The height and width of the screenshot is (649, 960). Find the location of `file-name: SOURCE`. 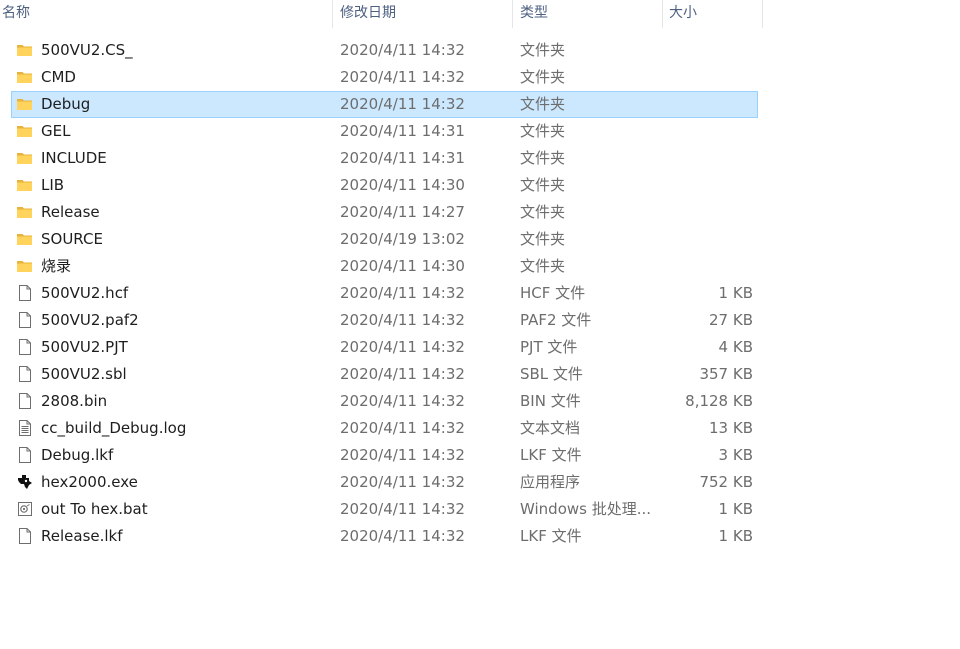

file-name: SOURCE is located at coordinates (72, 239).